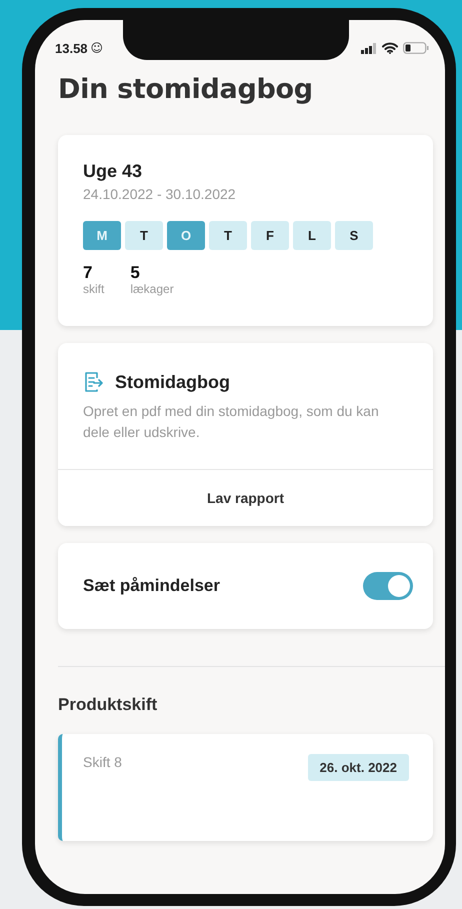 Image resolution: width=462 pixels, height=909 pixels. What do you see at coordinates (390, 48) in the screenshot?
I see `wifi-icon` at bounding box center [390, 48].